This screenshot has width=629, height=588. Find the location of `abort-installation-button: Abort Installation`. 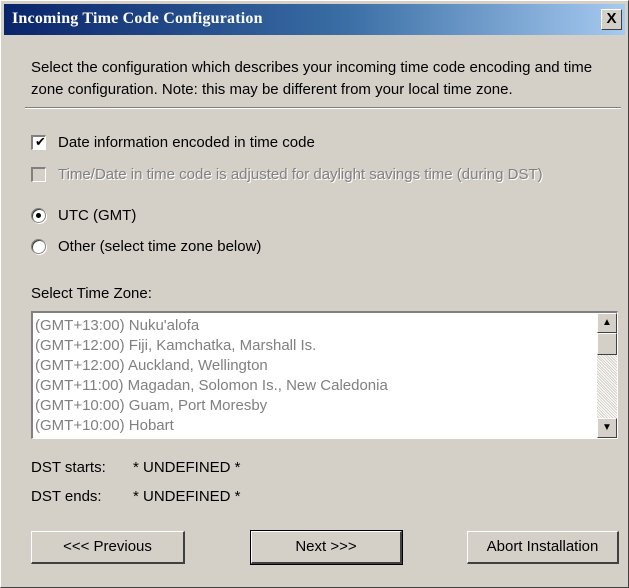

abort-installation-button: Abort Installation is located at coordinates (543, 547).